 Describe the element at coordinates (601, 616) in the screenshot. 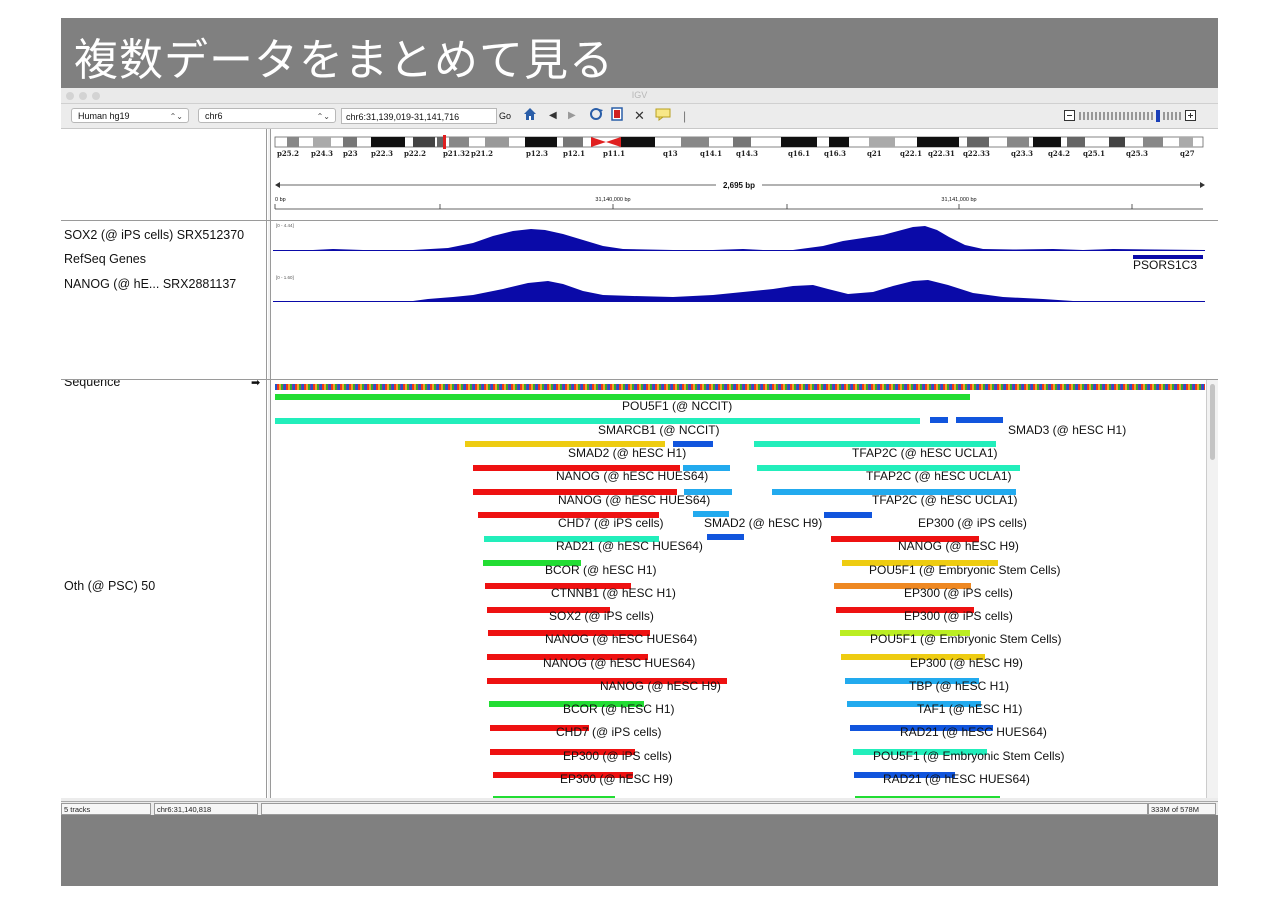

I see `feature-label: SOX2 (@ iPS cells)` at that location.